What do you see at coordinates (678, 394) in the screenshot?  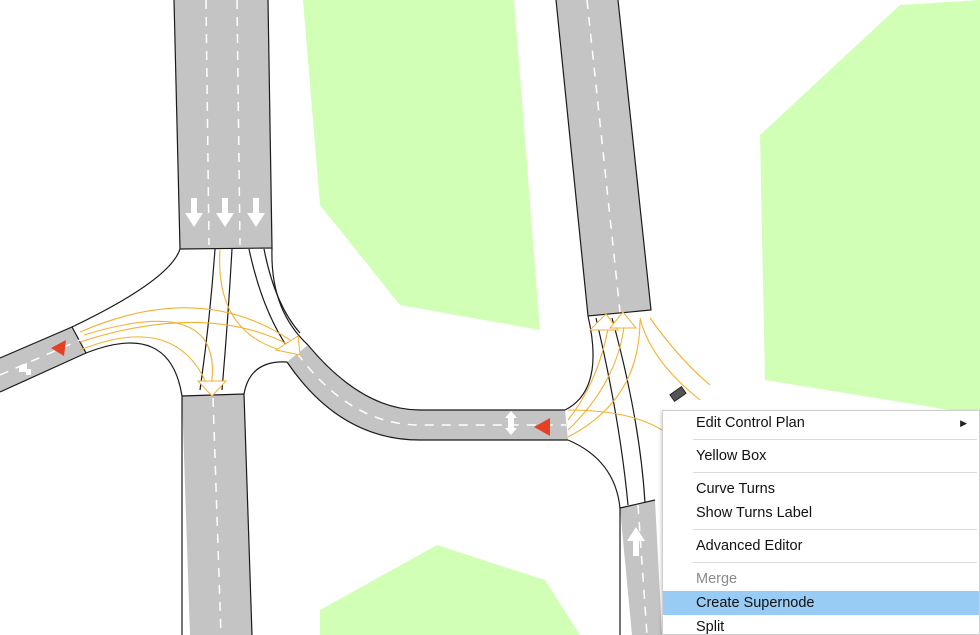 I see `detector-icon` at bounding box center [678, 394].